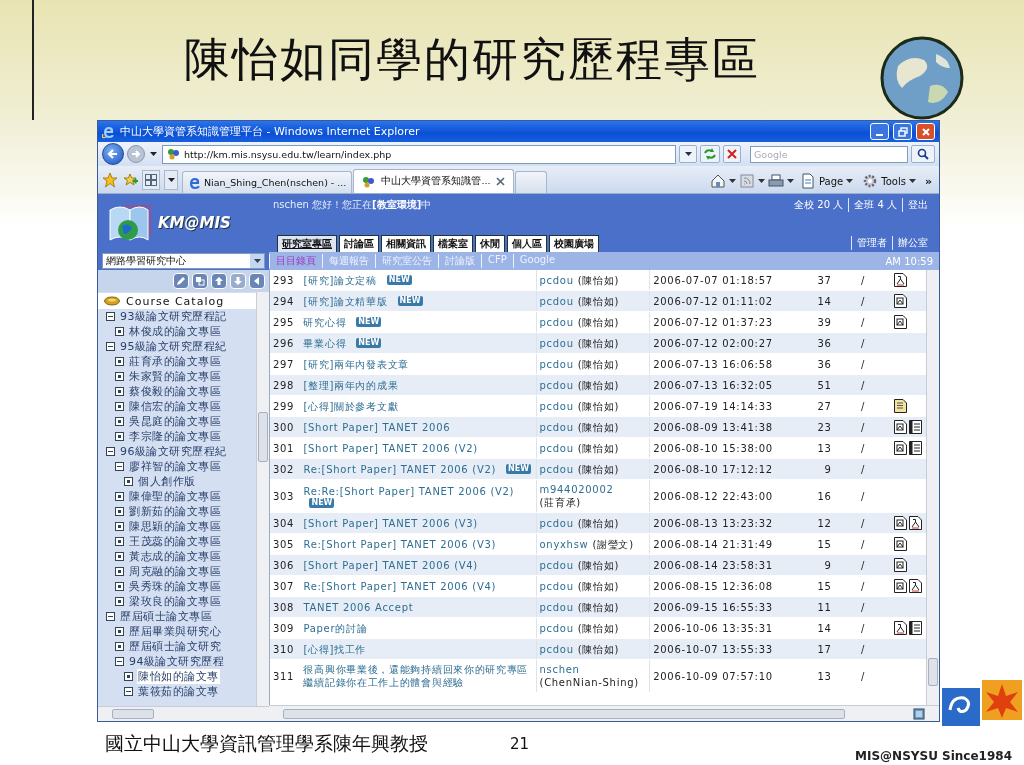 The image size is (1024, 765). Describe the element at coordinates (559, 669) in the screenshot. I see `author-link: nschen` at that location.